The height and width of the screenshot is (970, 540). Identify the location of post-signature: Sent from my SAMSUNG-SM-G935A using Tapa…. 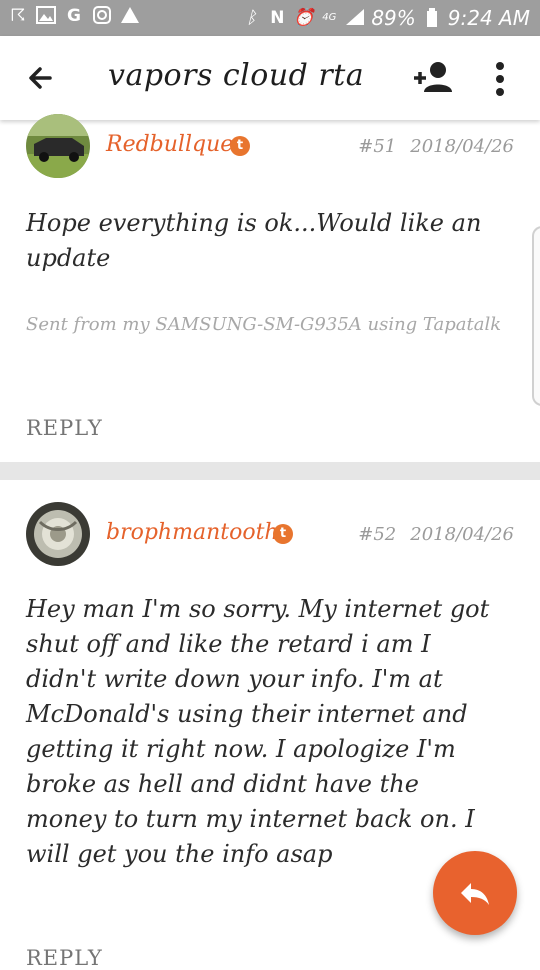
(264, 324).